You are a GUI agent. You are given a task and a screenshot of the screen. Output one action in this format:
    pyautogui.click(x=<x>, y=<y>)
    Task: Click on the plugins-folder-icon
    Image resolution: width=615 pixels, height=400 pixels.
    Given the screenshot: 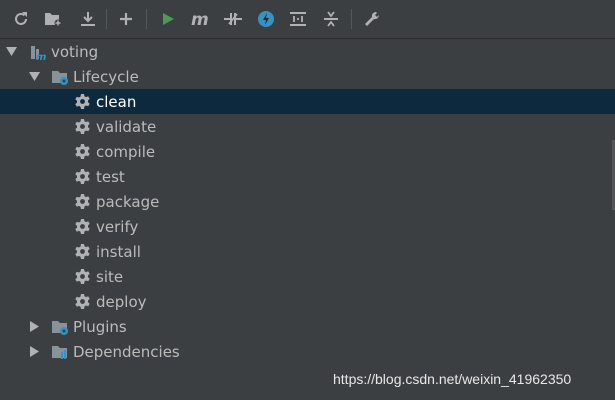 What is the action you would take?
    pyautogui.click(x=60, y=327)
    